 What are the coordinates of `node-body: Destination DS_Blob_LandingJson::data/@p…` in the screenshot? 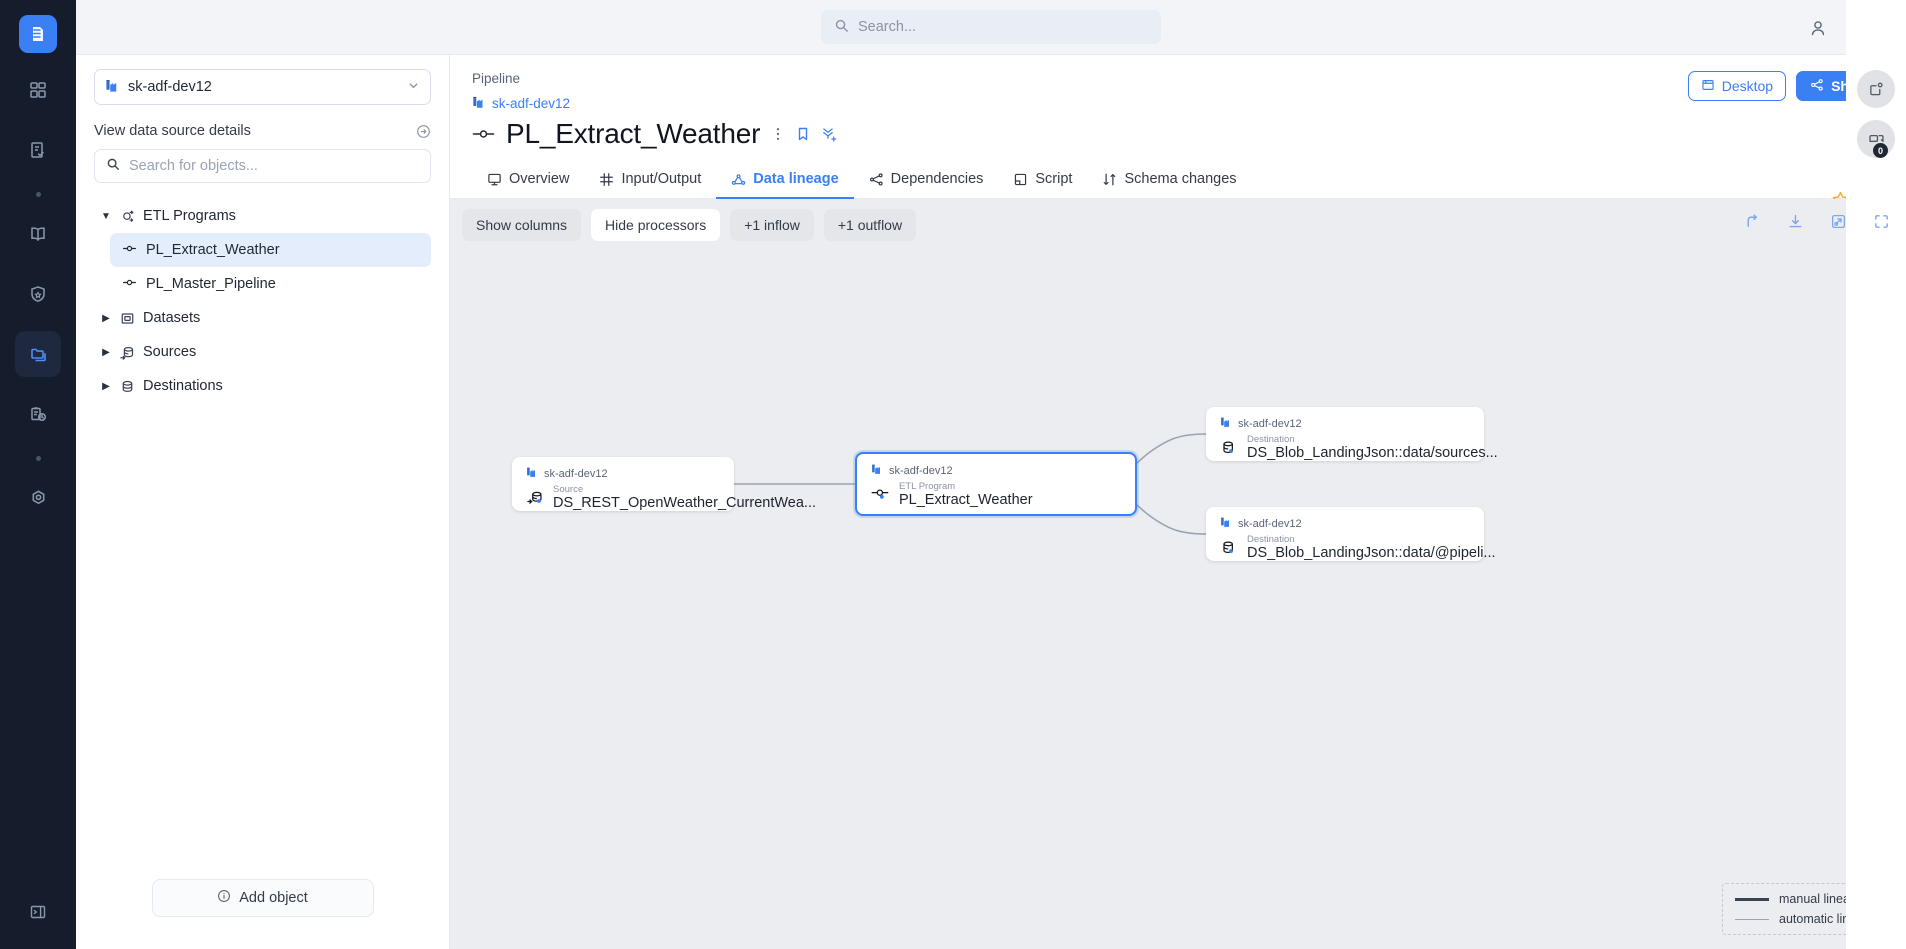 It's located at (1358, 547).